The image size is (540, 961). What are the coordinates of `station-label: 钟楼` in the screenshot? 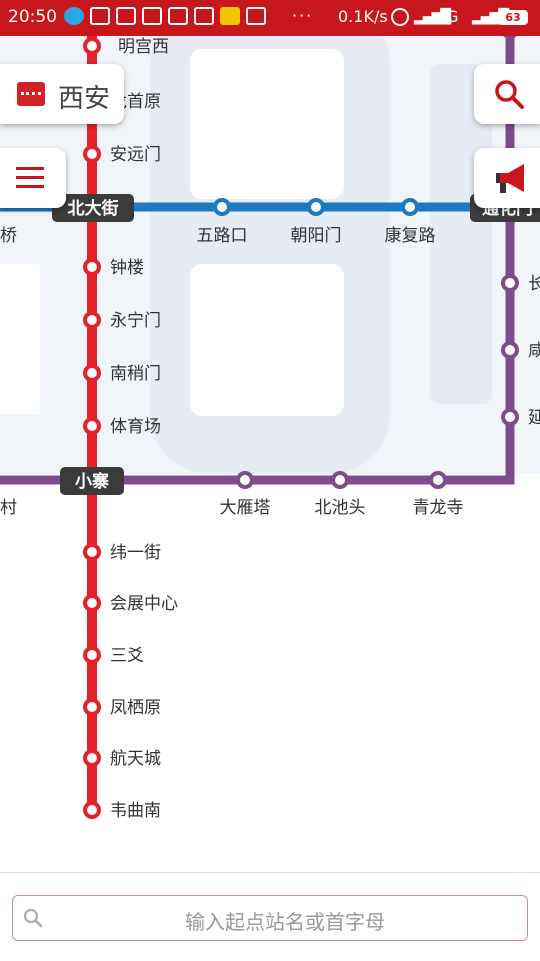 It's located at (127, 268).